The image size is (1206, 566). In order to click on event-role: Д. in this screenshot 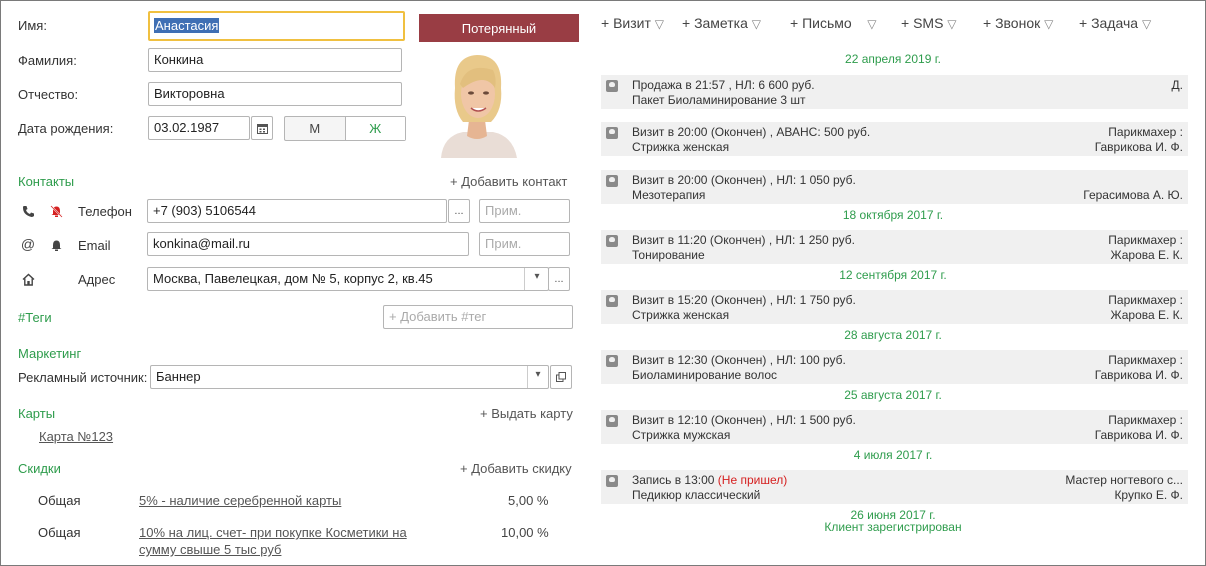, I will do `click(1177, 85)`.